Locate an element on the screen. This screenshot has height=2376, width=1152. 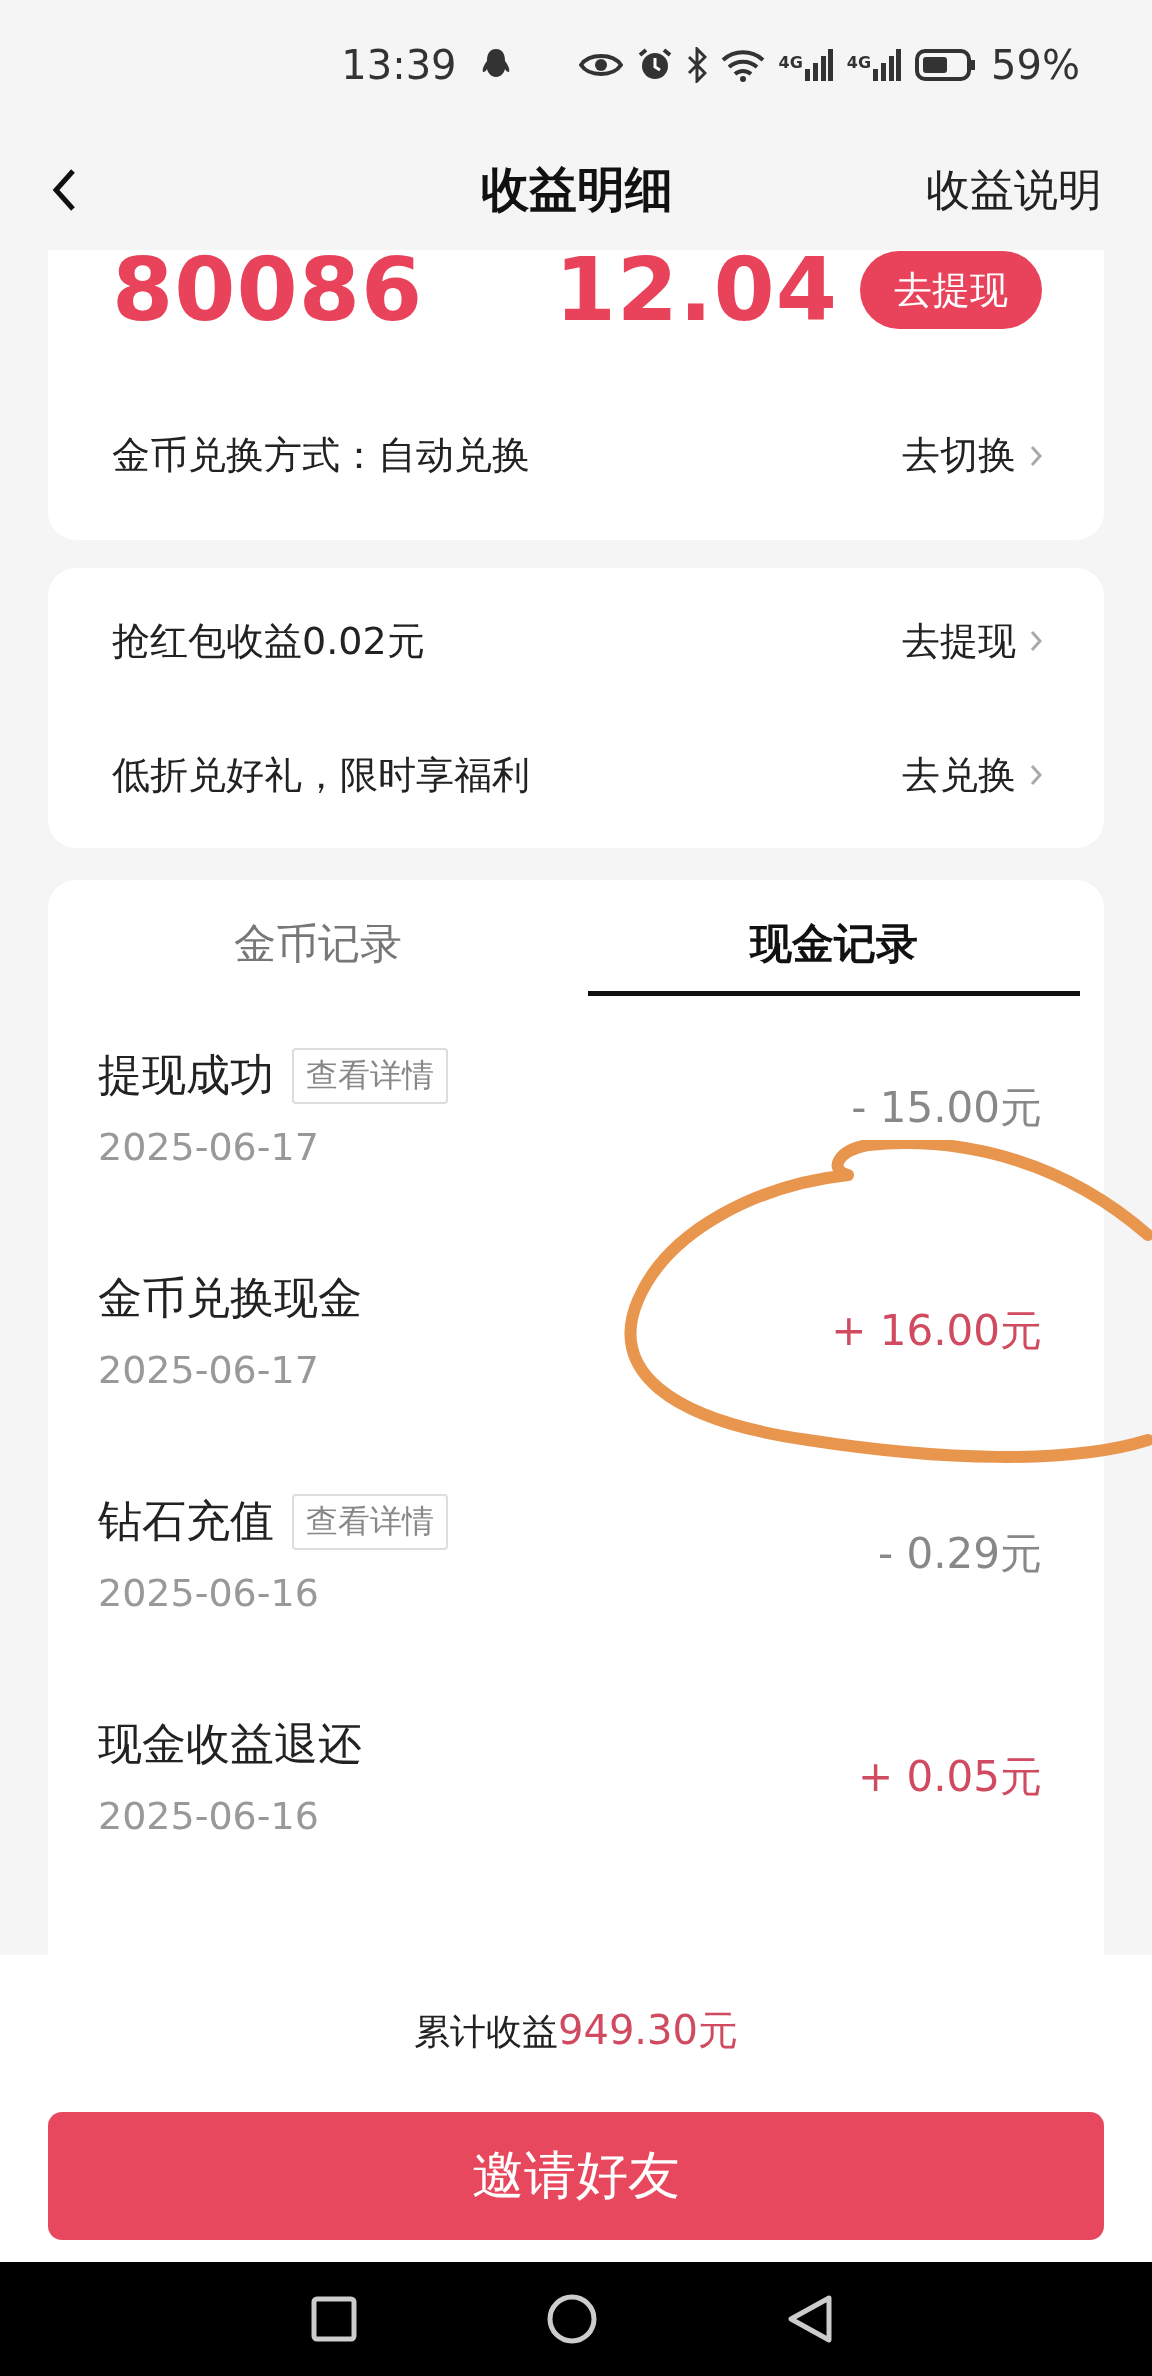
coin-balance: 80086 is located at coordinates (268, 290).